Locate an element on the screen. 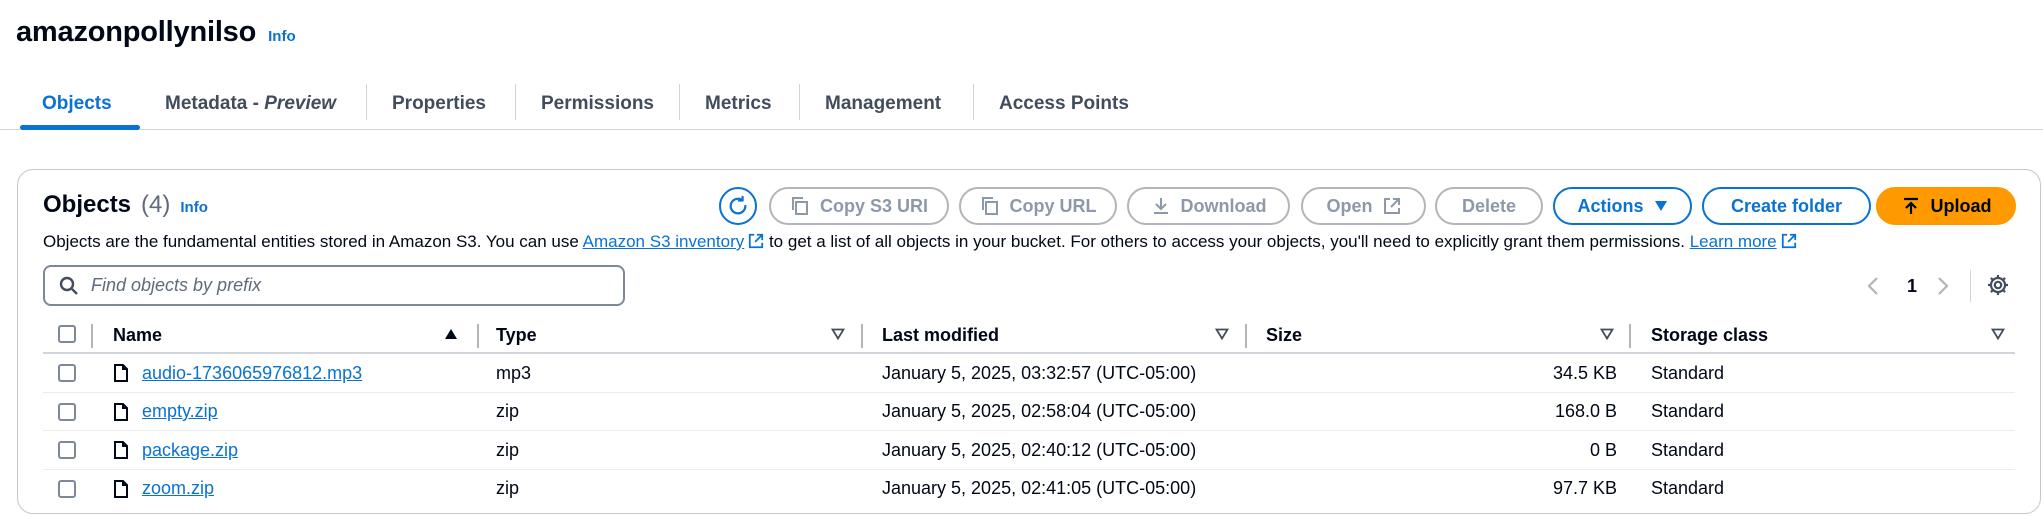 This screenshot has width=2043, height=516. column-header-storage-class: Storage class is located at coordinates (1709, 335).